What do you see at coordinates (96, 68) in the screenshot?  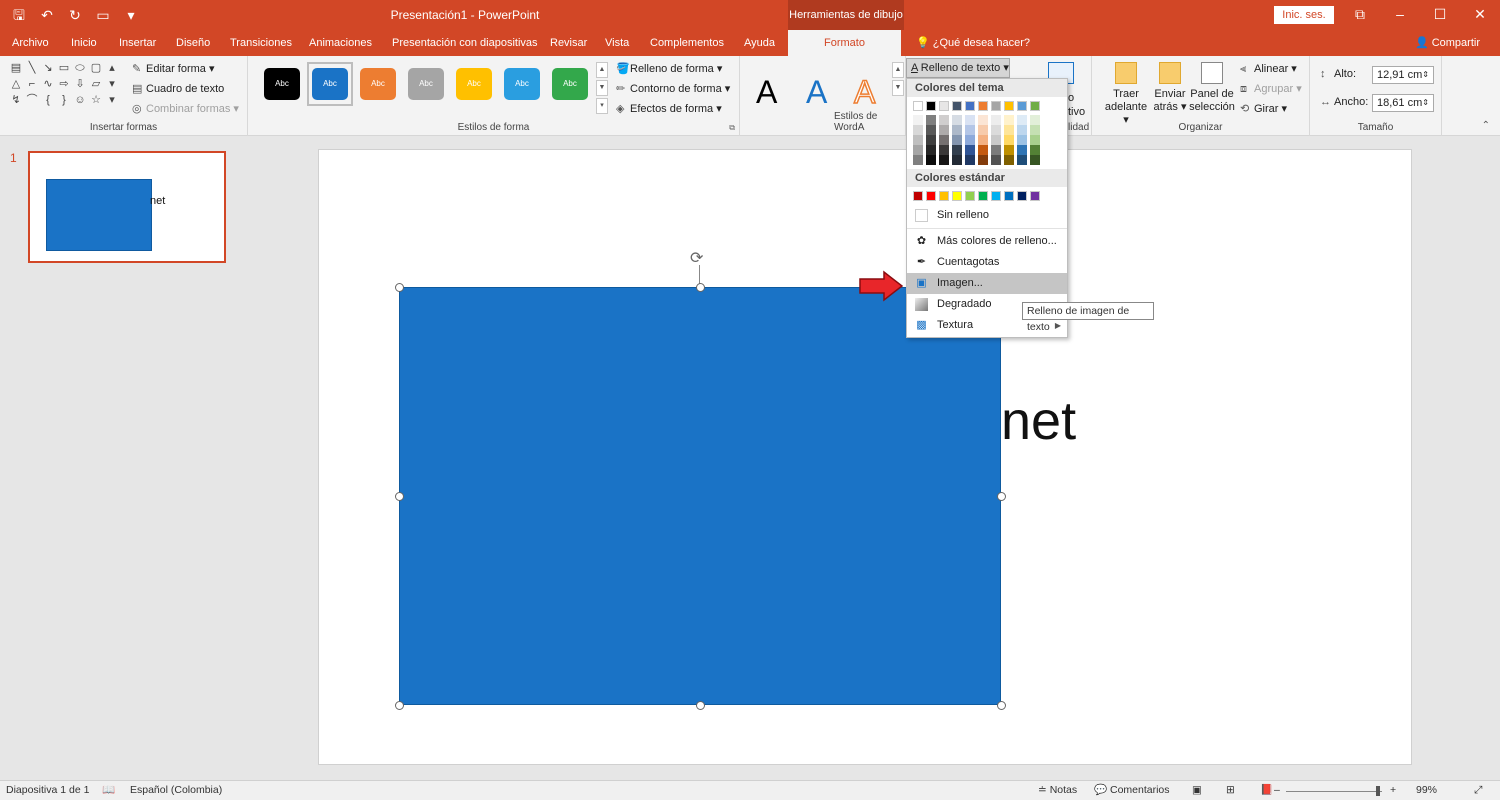 I see `rounded-rect-shape-icon: ▢` at bounding box center [96, 68].